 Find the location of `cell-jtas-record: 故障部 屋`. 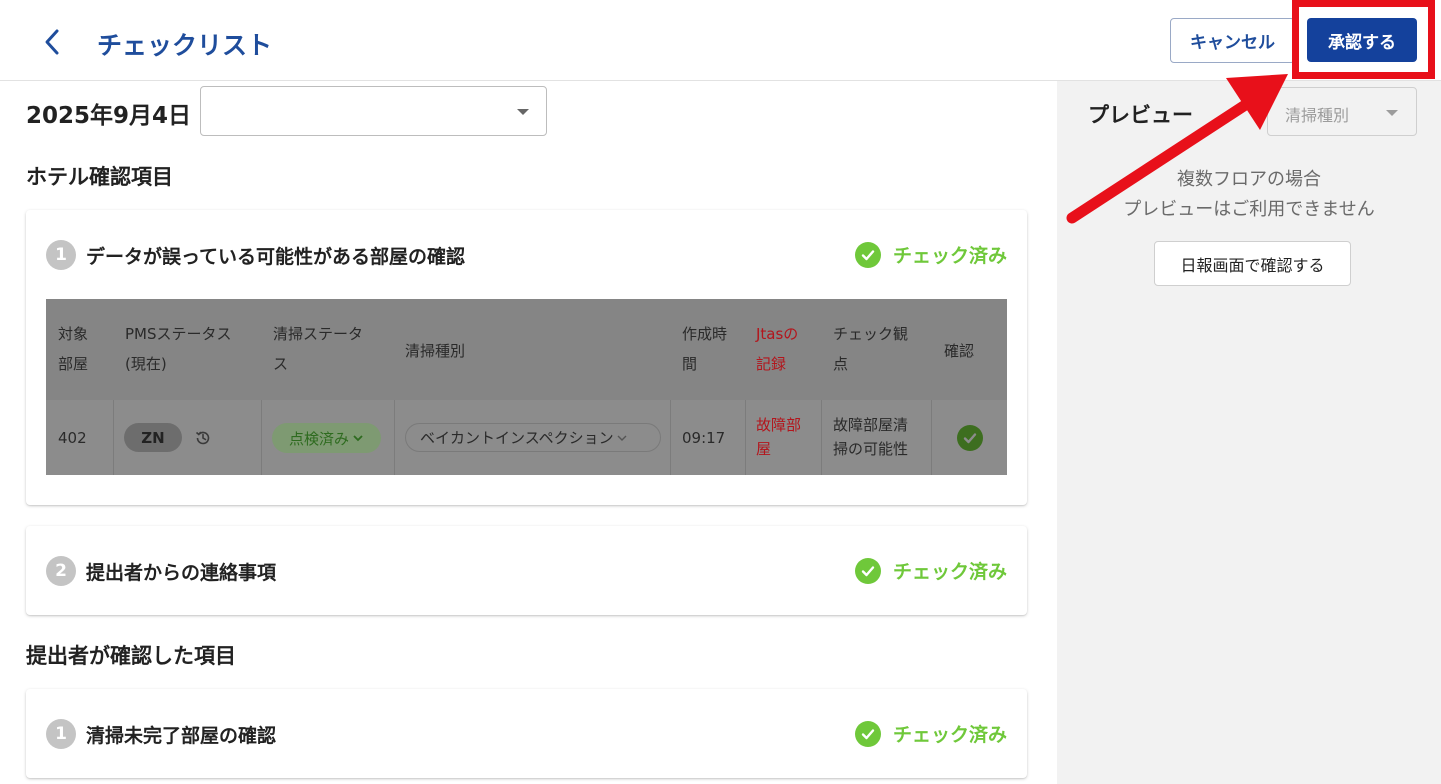

cell-jtas-record: 故障部 屋 is located at coordinates (779, 437).